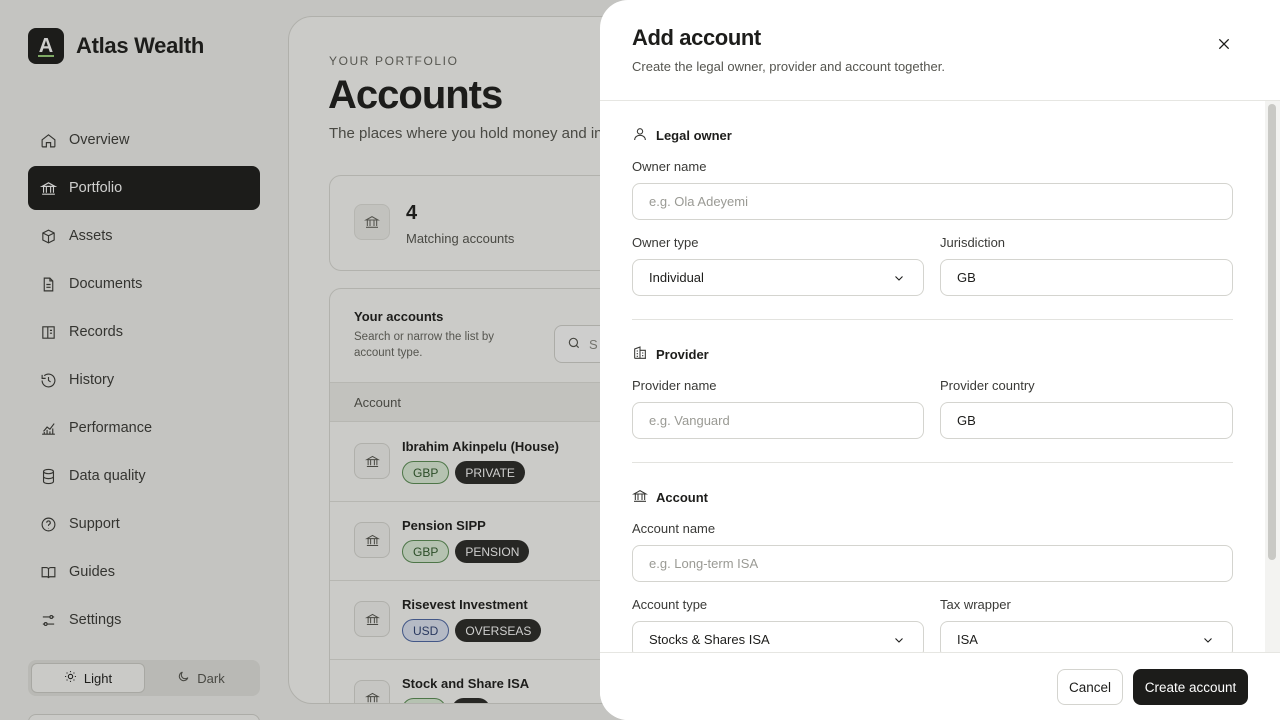 This screenshot has width=1280, height=720. Describe the element at coordinates (1272, 332) in the screenshot. I see `scrollbar-thumb` at that location.